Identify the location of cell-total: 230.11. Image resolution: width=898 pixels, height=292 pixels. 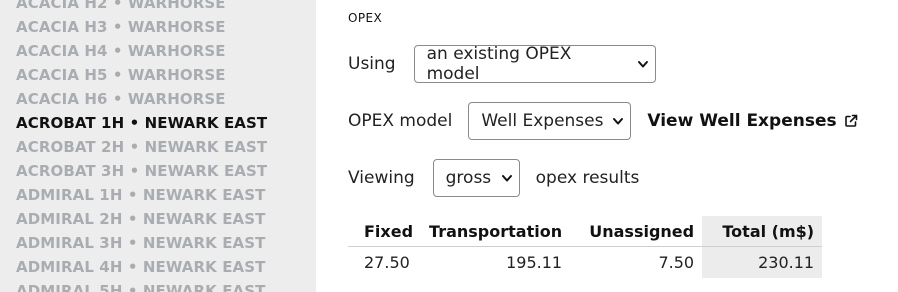
(762, 262).